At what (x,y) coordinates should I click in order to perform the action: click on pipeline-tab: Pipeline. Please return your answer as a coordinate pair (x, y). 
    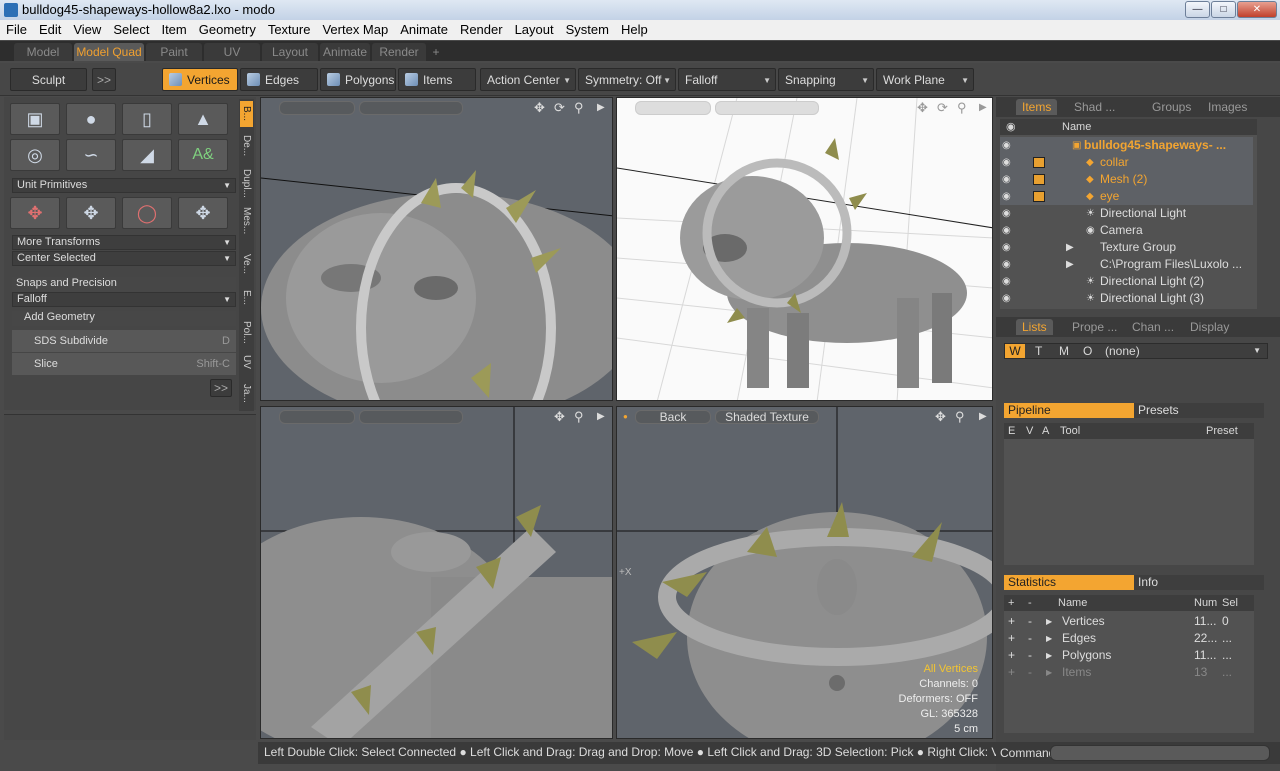
    Looking at the image, I should click on (1069, 410).